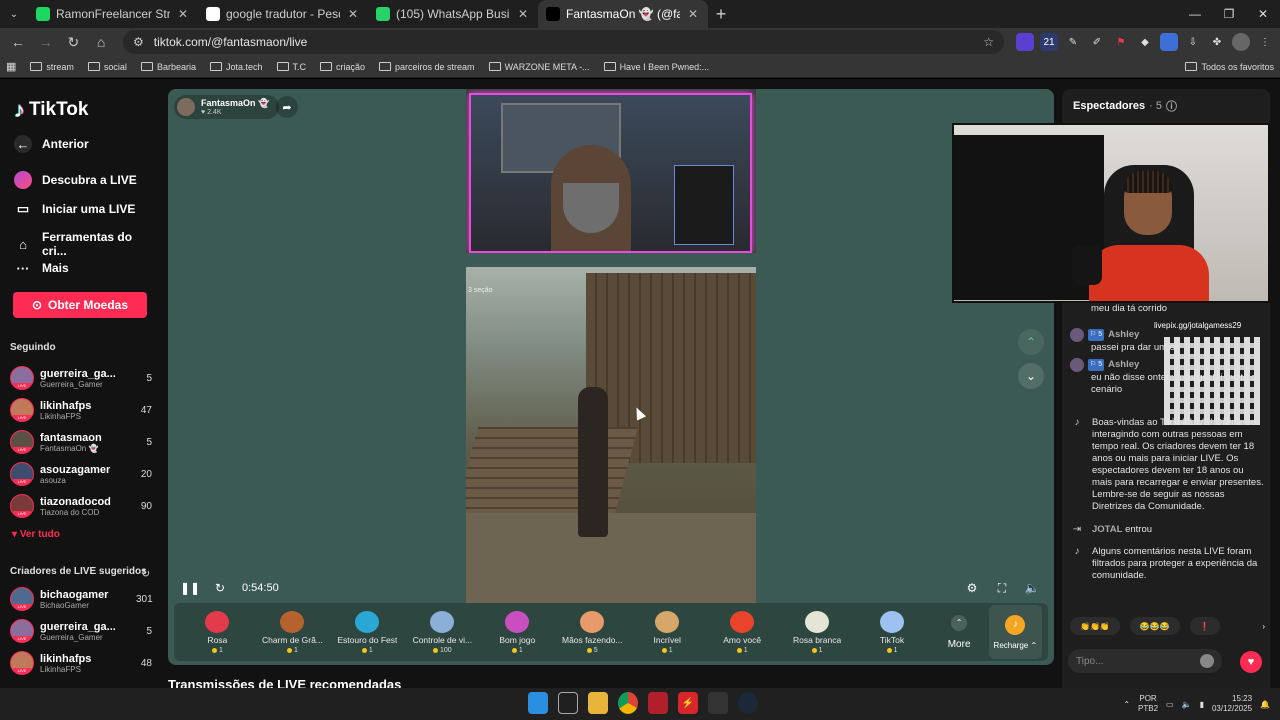 The width and height of the screenshot is (1280, 720). Describe the element at coordinates (1126, 704) in the screenshot. I see `tray-chevron-icon: ⌃` at that location.